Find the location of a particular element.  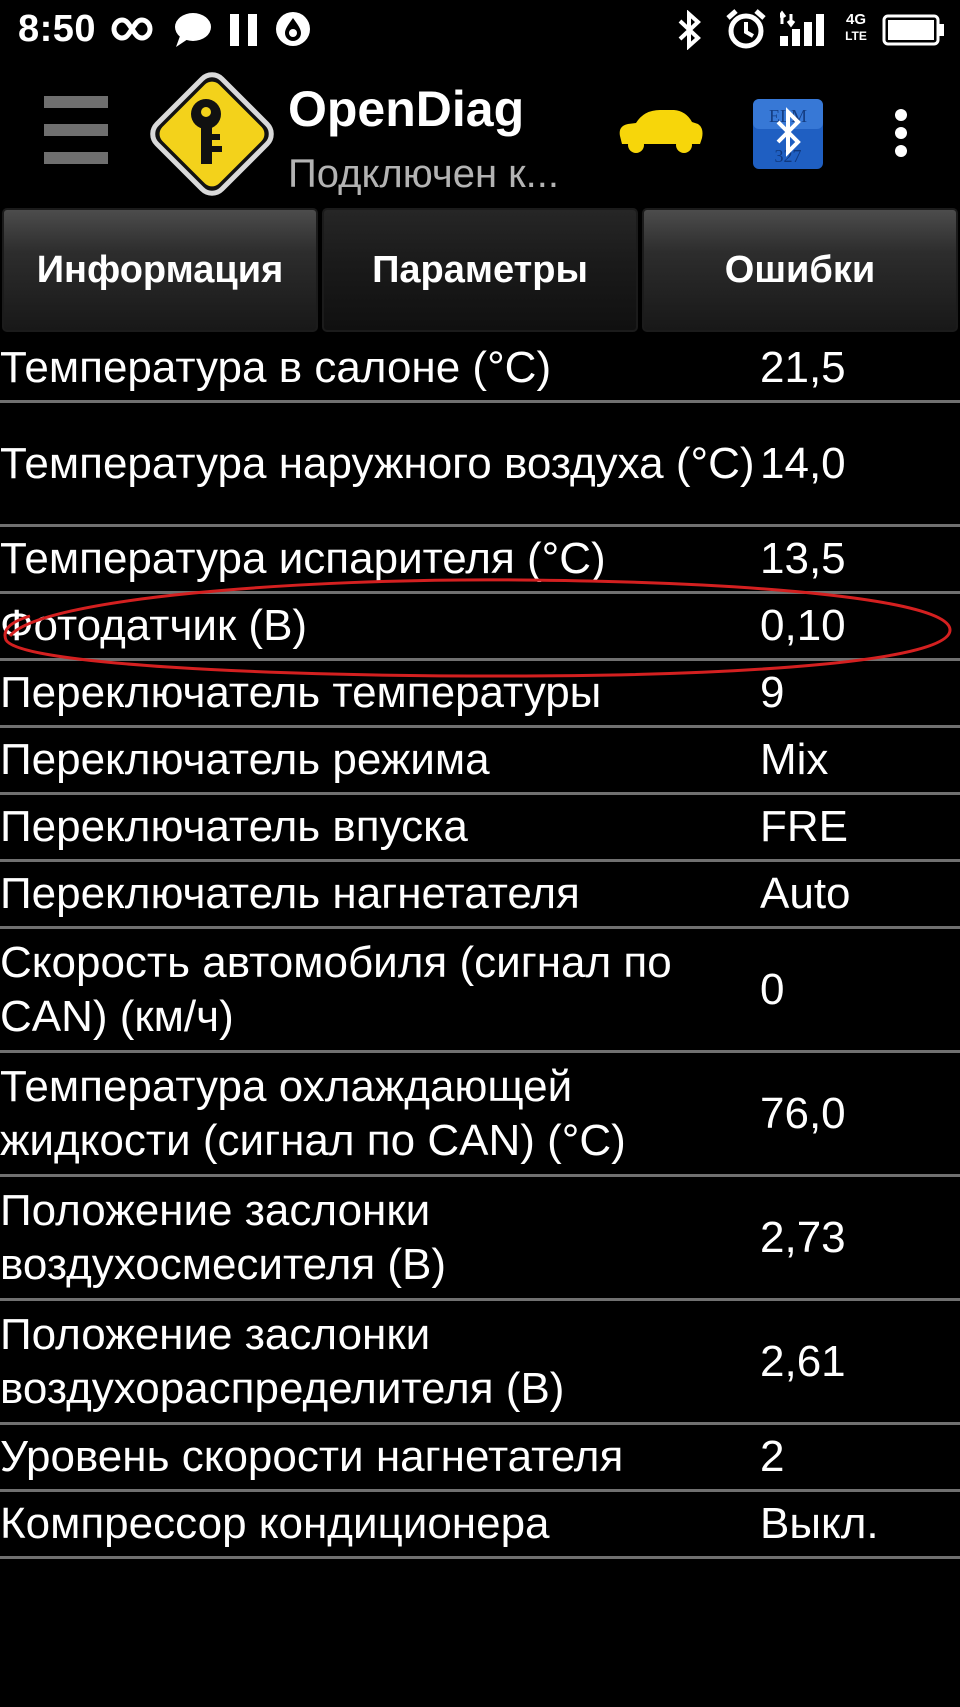

param-label: Температура испарителя (°C) is located at coordinates (303, 558).